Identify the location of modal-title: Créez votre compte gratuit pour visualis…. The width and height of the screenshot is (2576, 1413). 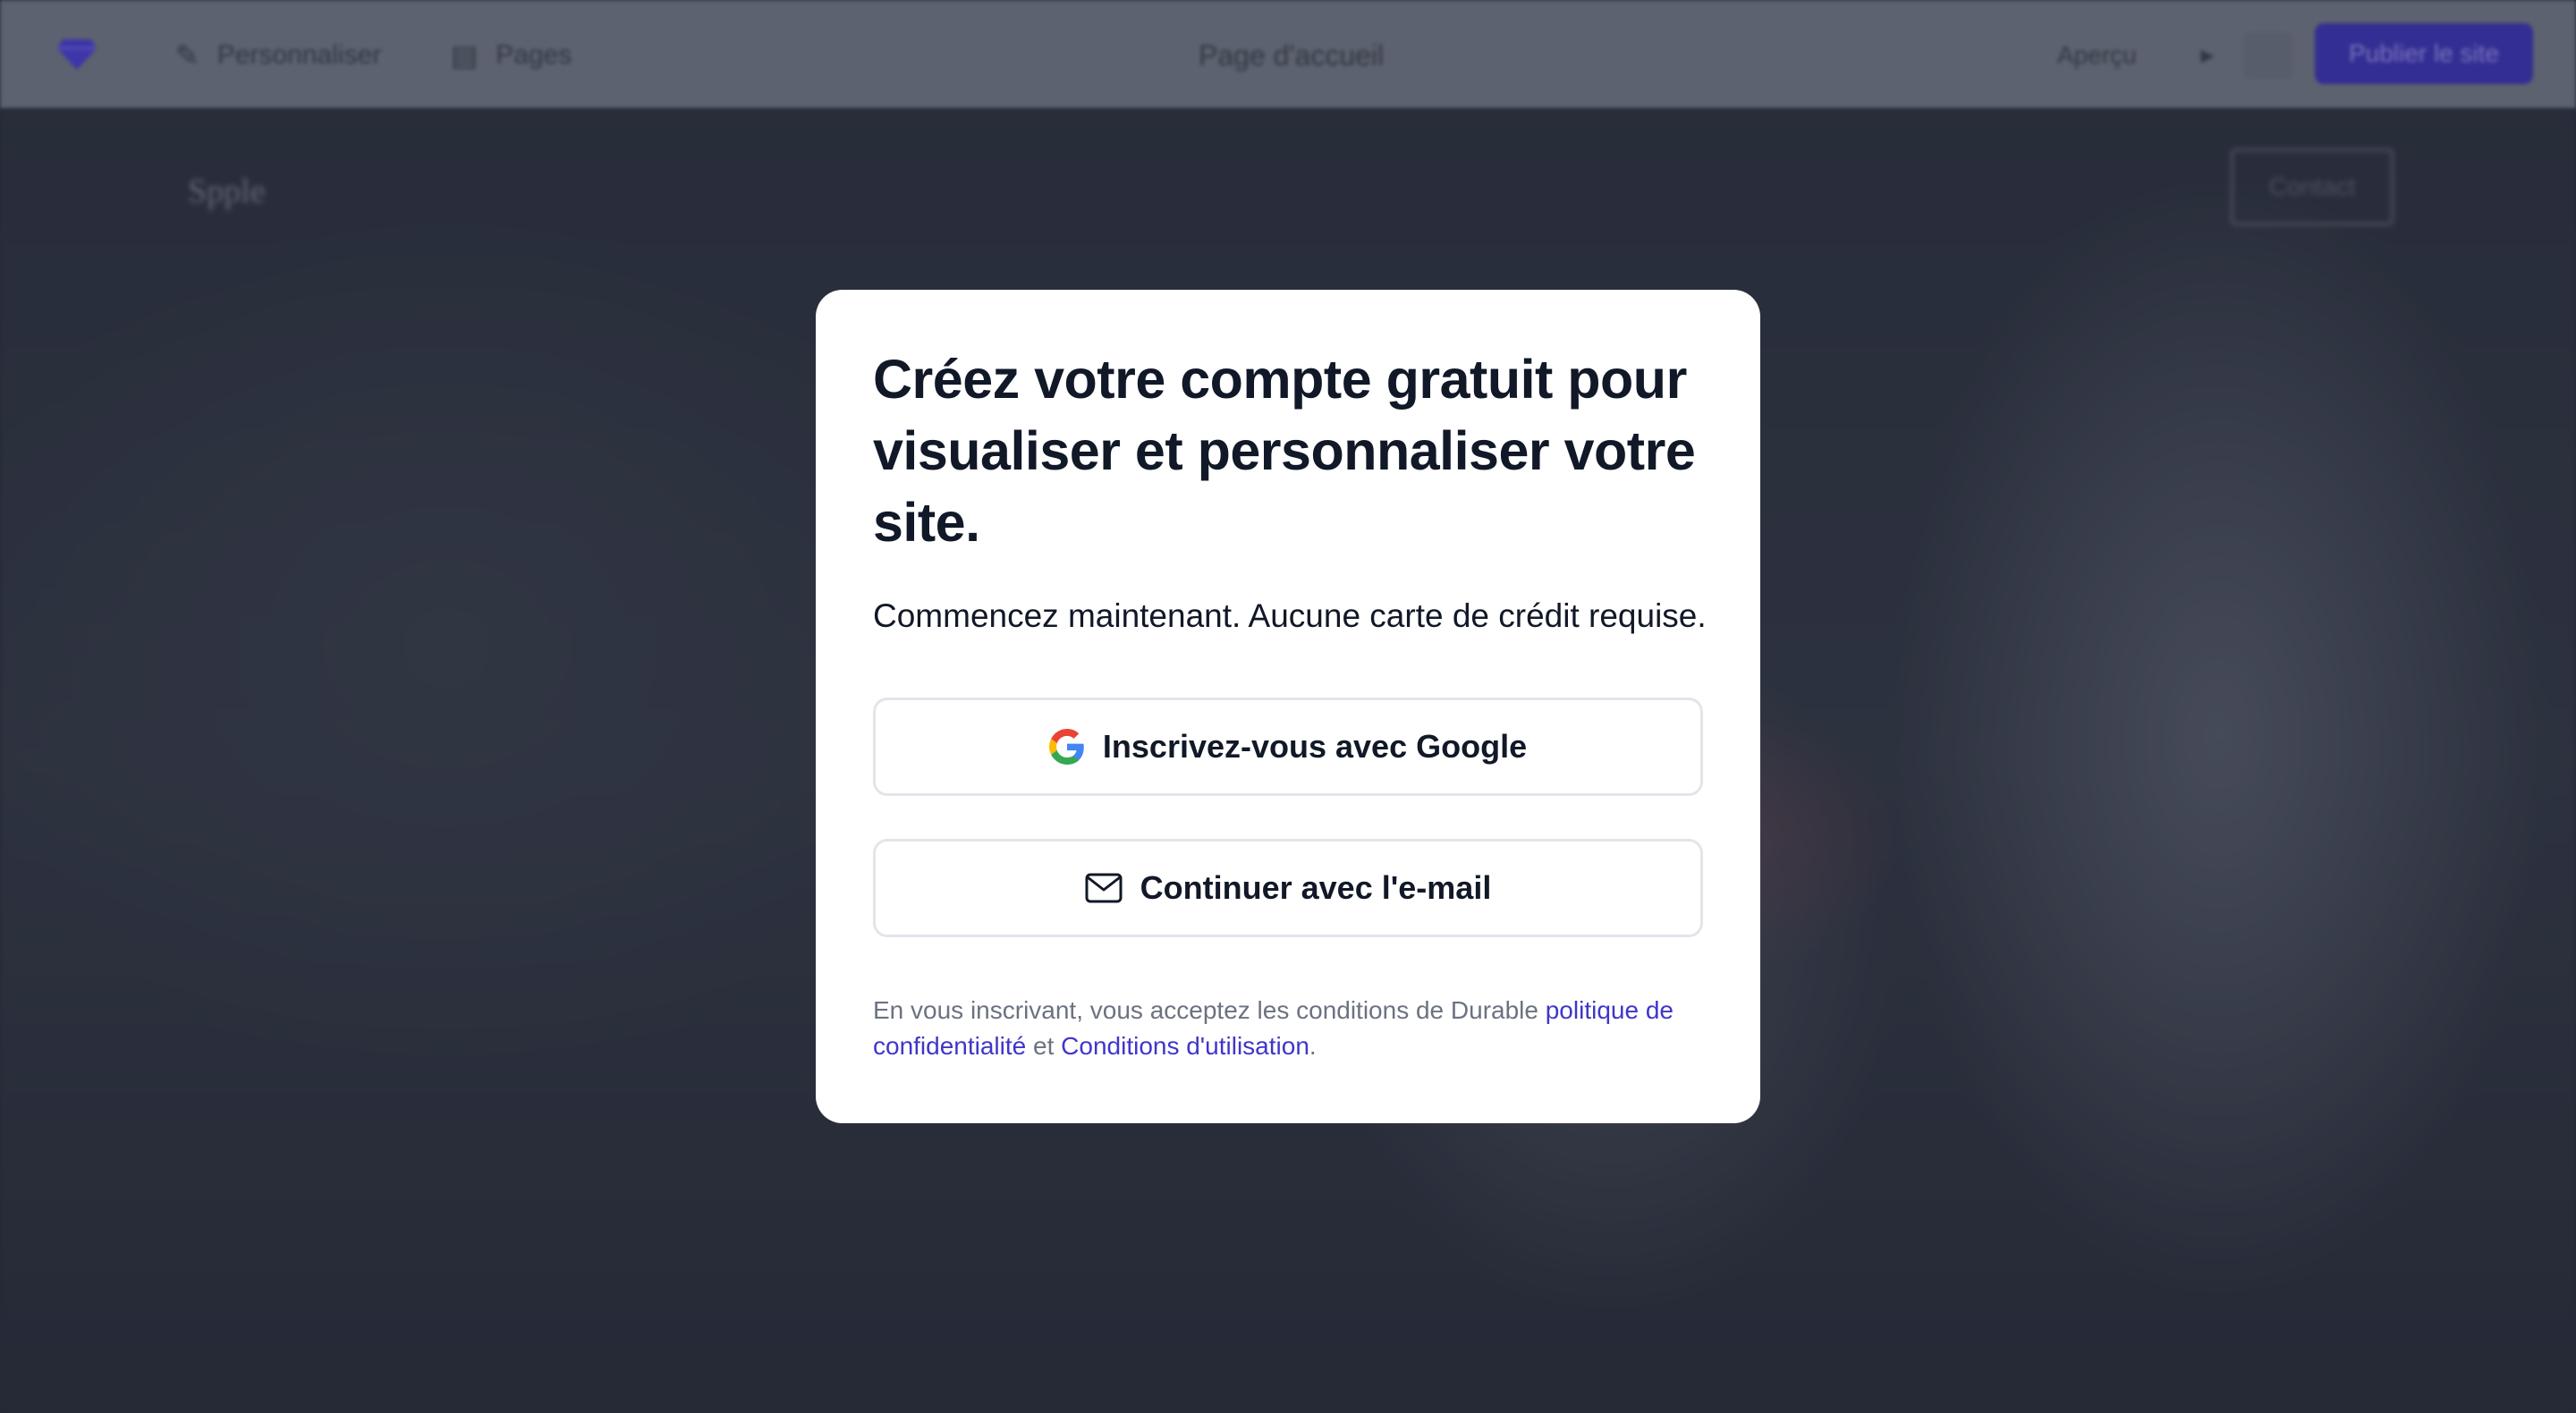
(1284, 451).